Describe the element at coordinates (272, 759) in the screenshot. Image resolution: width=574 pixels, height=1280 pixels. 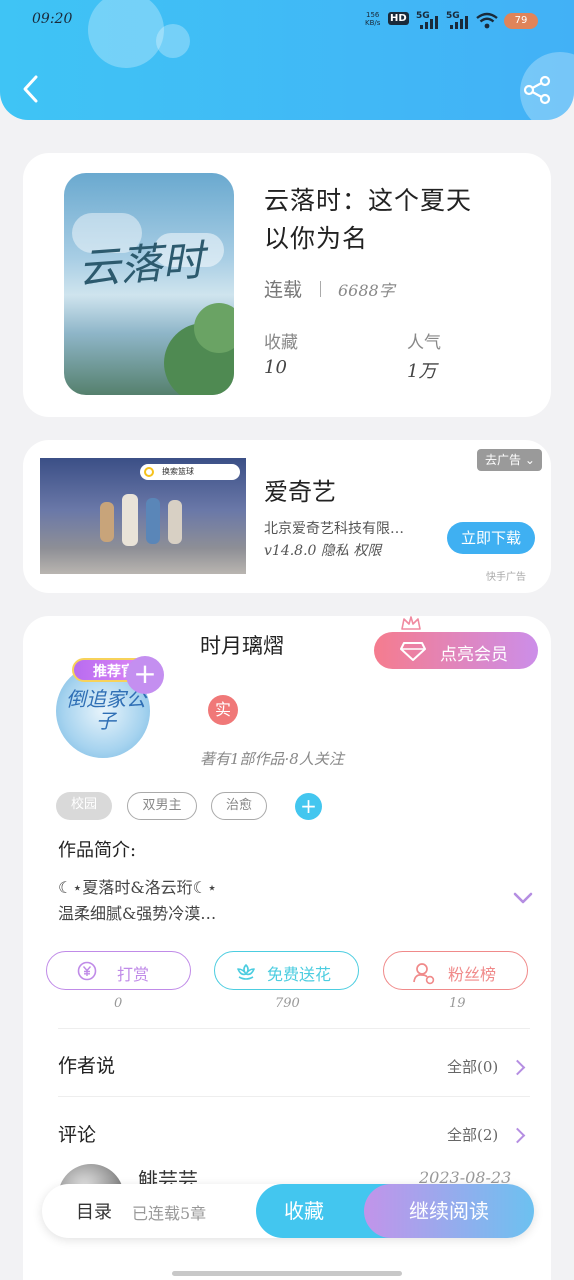
I see `author-stats: 著有1部作品·8人关注` at that location.